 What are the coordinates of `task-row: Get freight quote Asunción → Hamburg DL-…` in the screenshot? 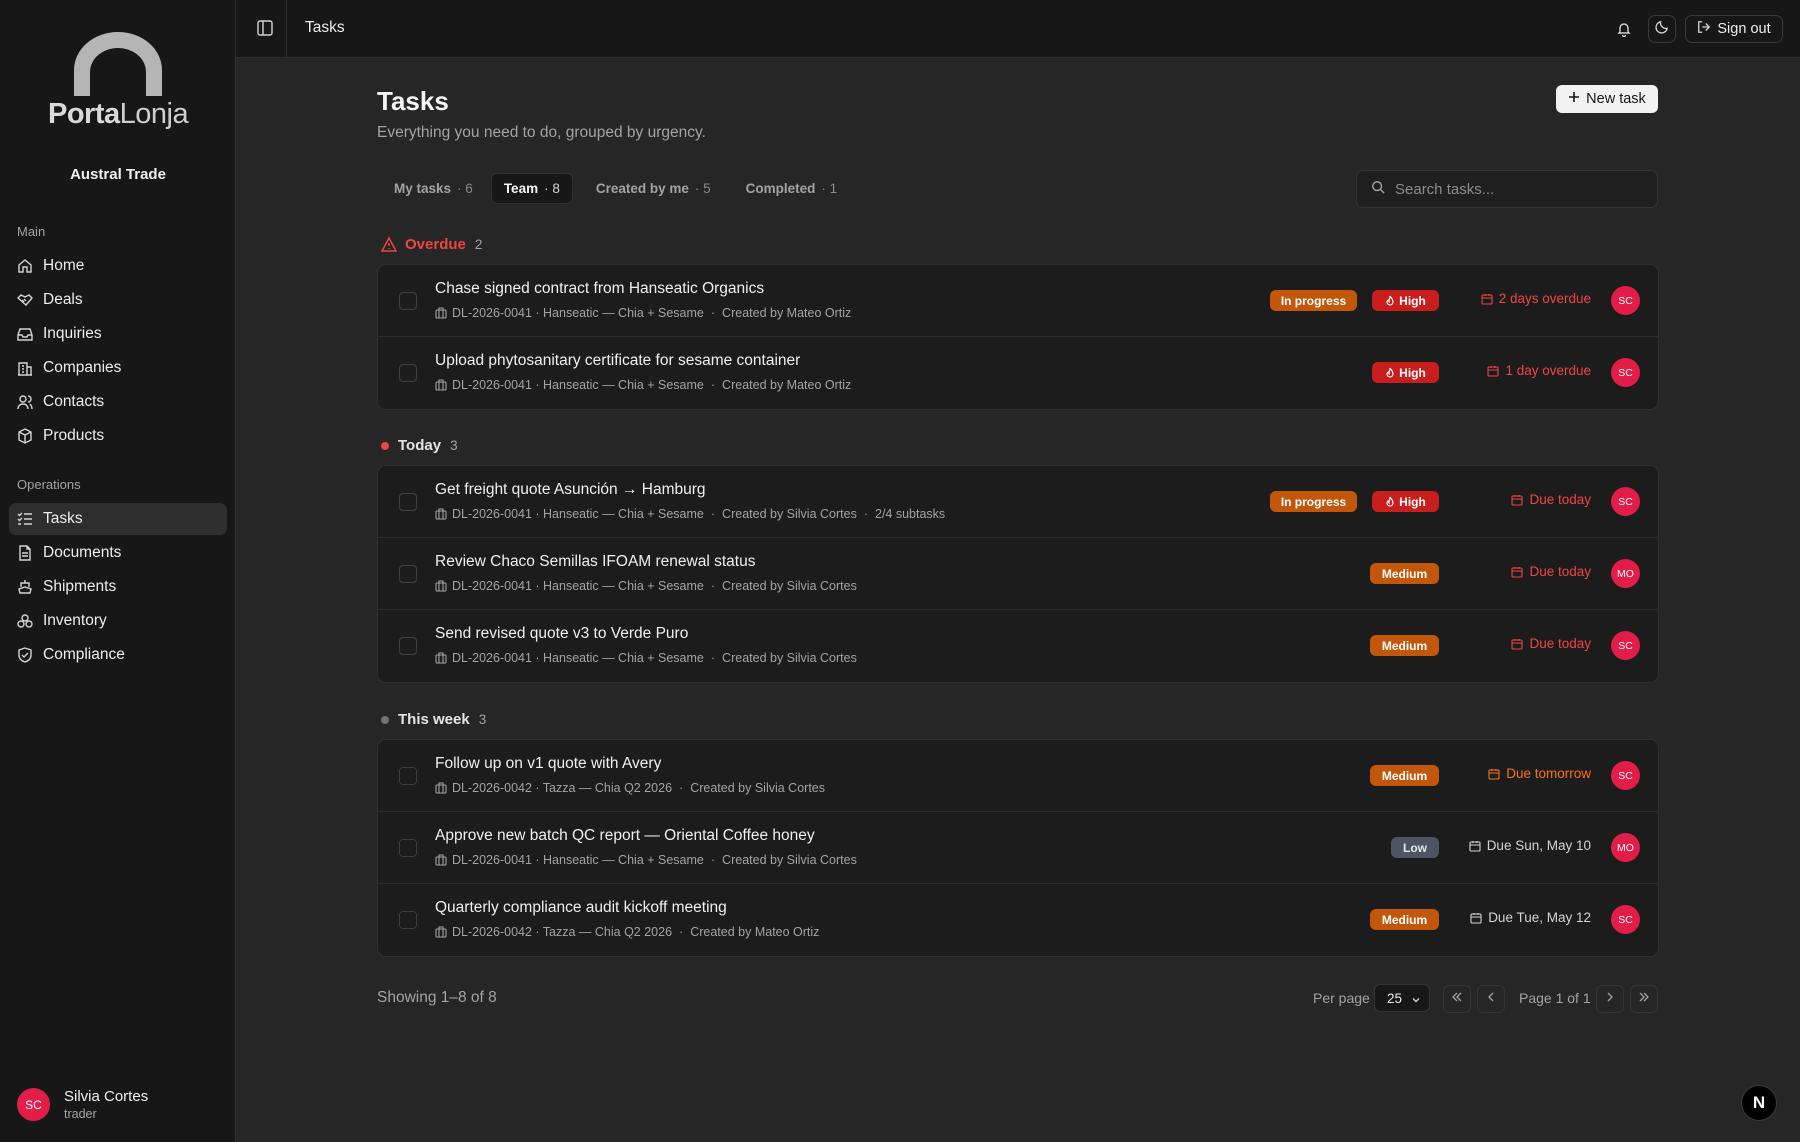 It's located at (1018, 502).